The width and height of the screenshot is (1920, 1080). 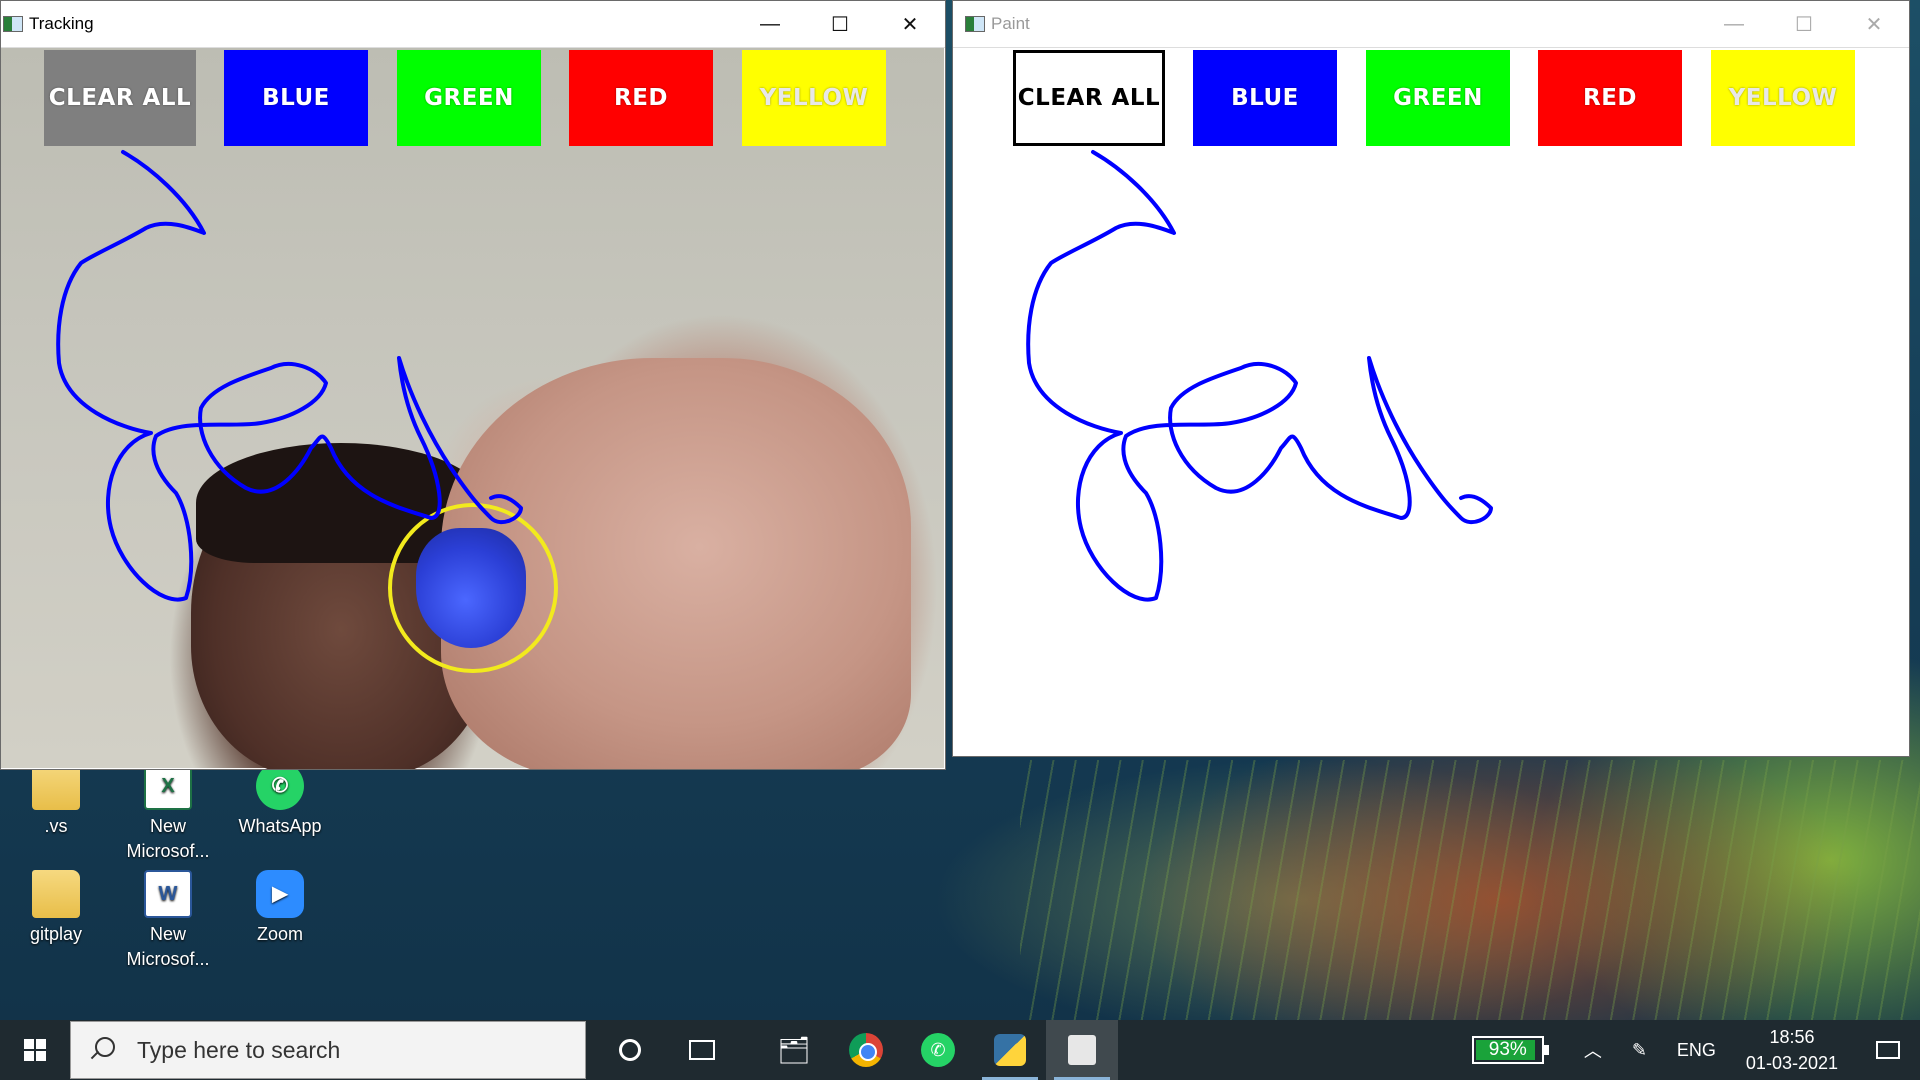 I want to click on clock-date: 01-03-2021, so click(x=1791, y=1063).